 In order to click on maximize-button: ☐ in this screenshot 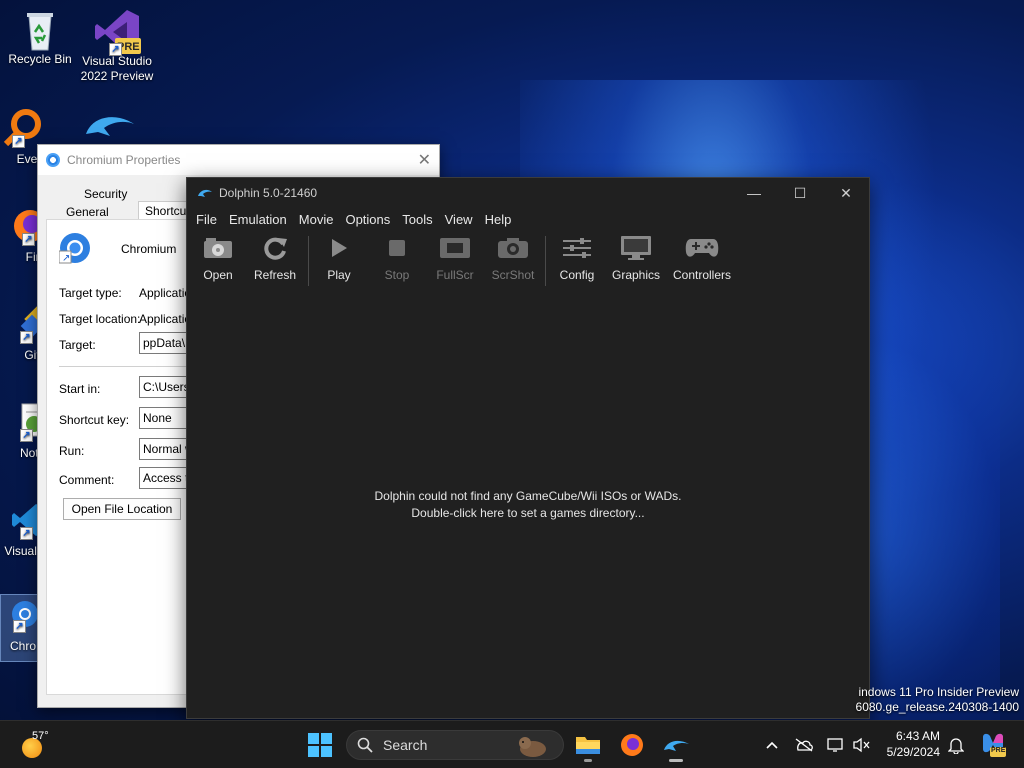, I will do `click(800, 193)`.